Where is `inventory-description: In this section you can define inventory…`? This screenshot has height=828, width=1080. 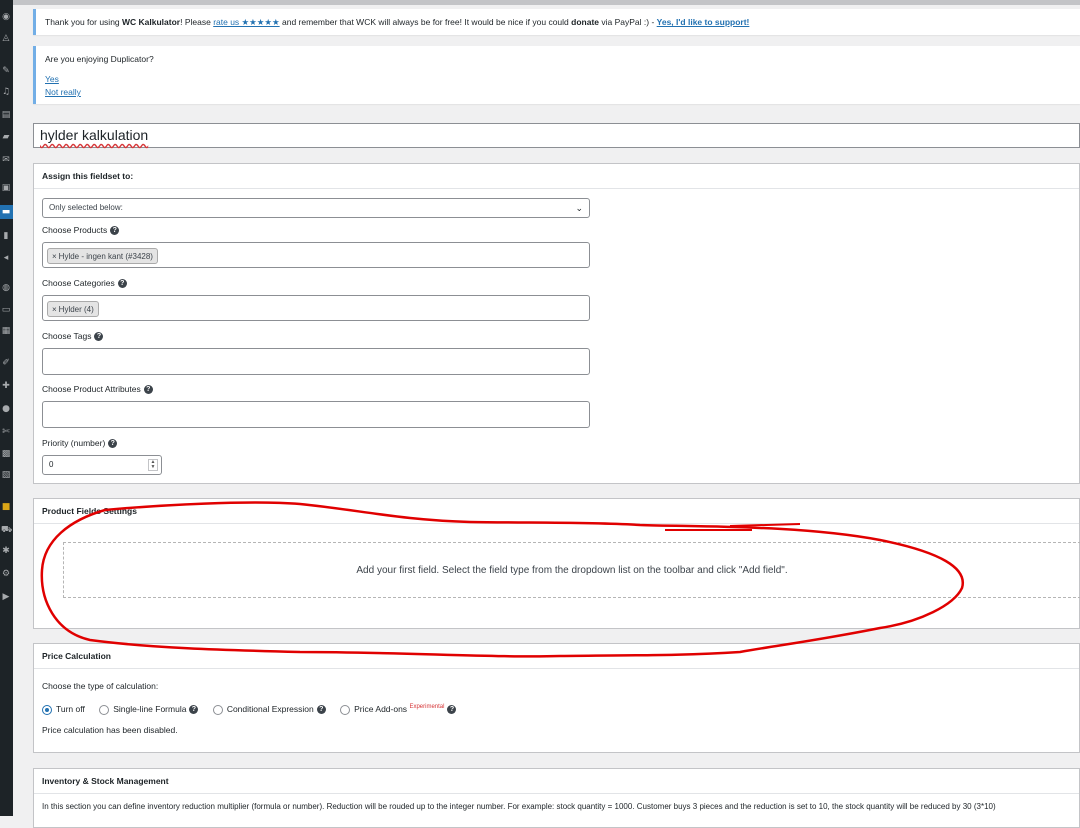
inventory-description: In this section you can define inventory… is located at coordinates (519, 806).